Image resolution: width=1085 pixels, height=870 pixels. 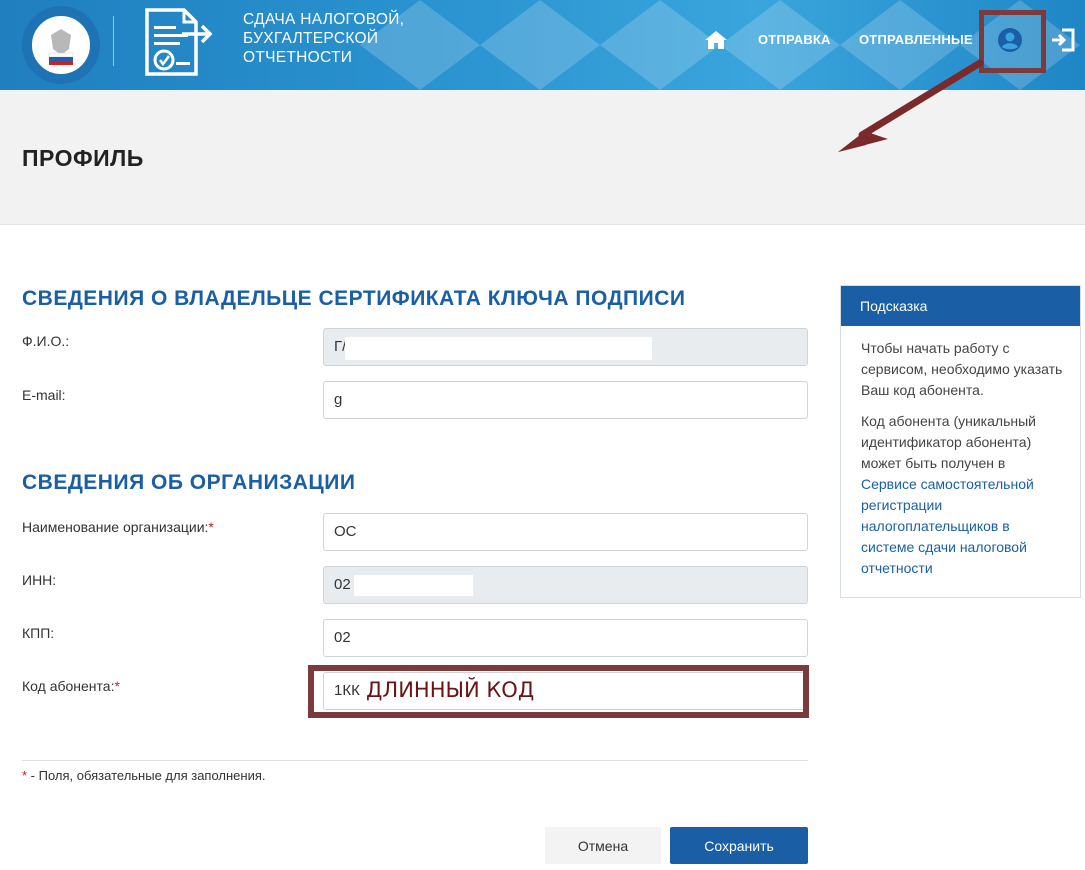 I want to click on page-title: ПРОФИЛЬ, so click(x=83, y=158).